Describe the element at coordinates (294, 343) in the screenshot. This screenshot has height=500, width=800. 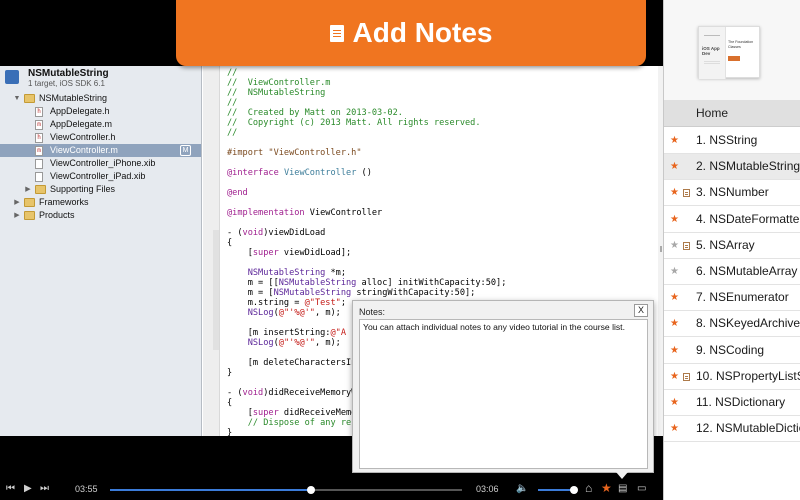
I see `code-line: NSLog(@"'%@'", m);` at that location.